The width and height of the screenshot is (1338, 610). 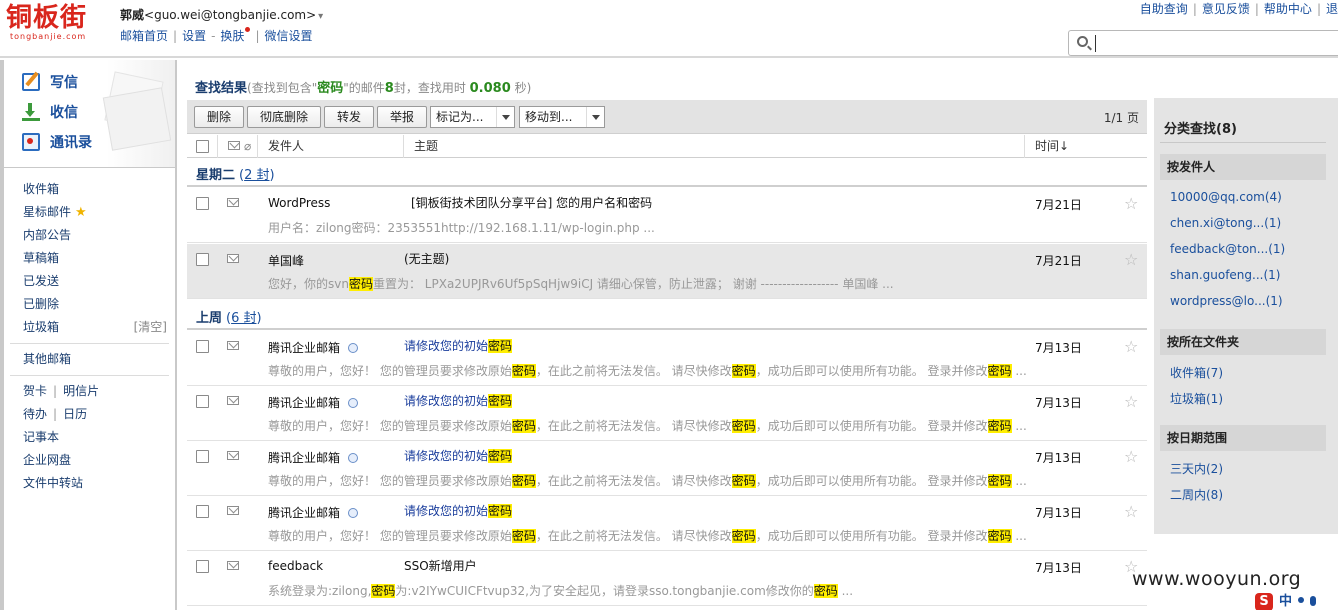 I want to click on microphone-icon, so click(x=1313, y=601).